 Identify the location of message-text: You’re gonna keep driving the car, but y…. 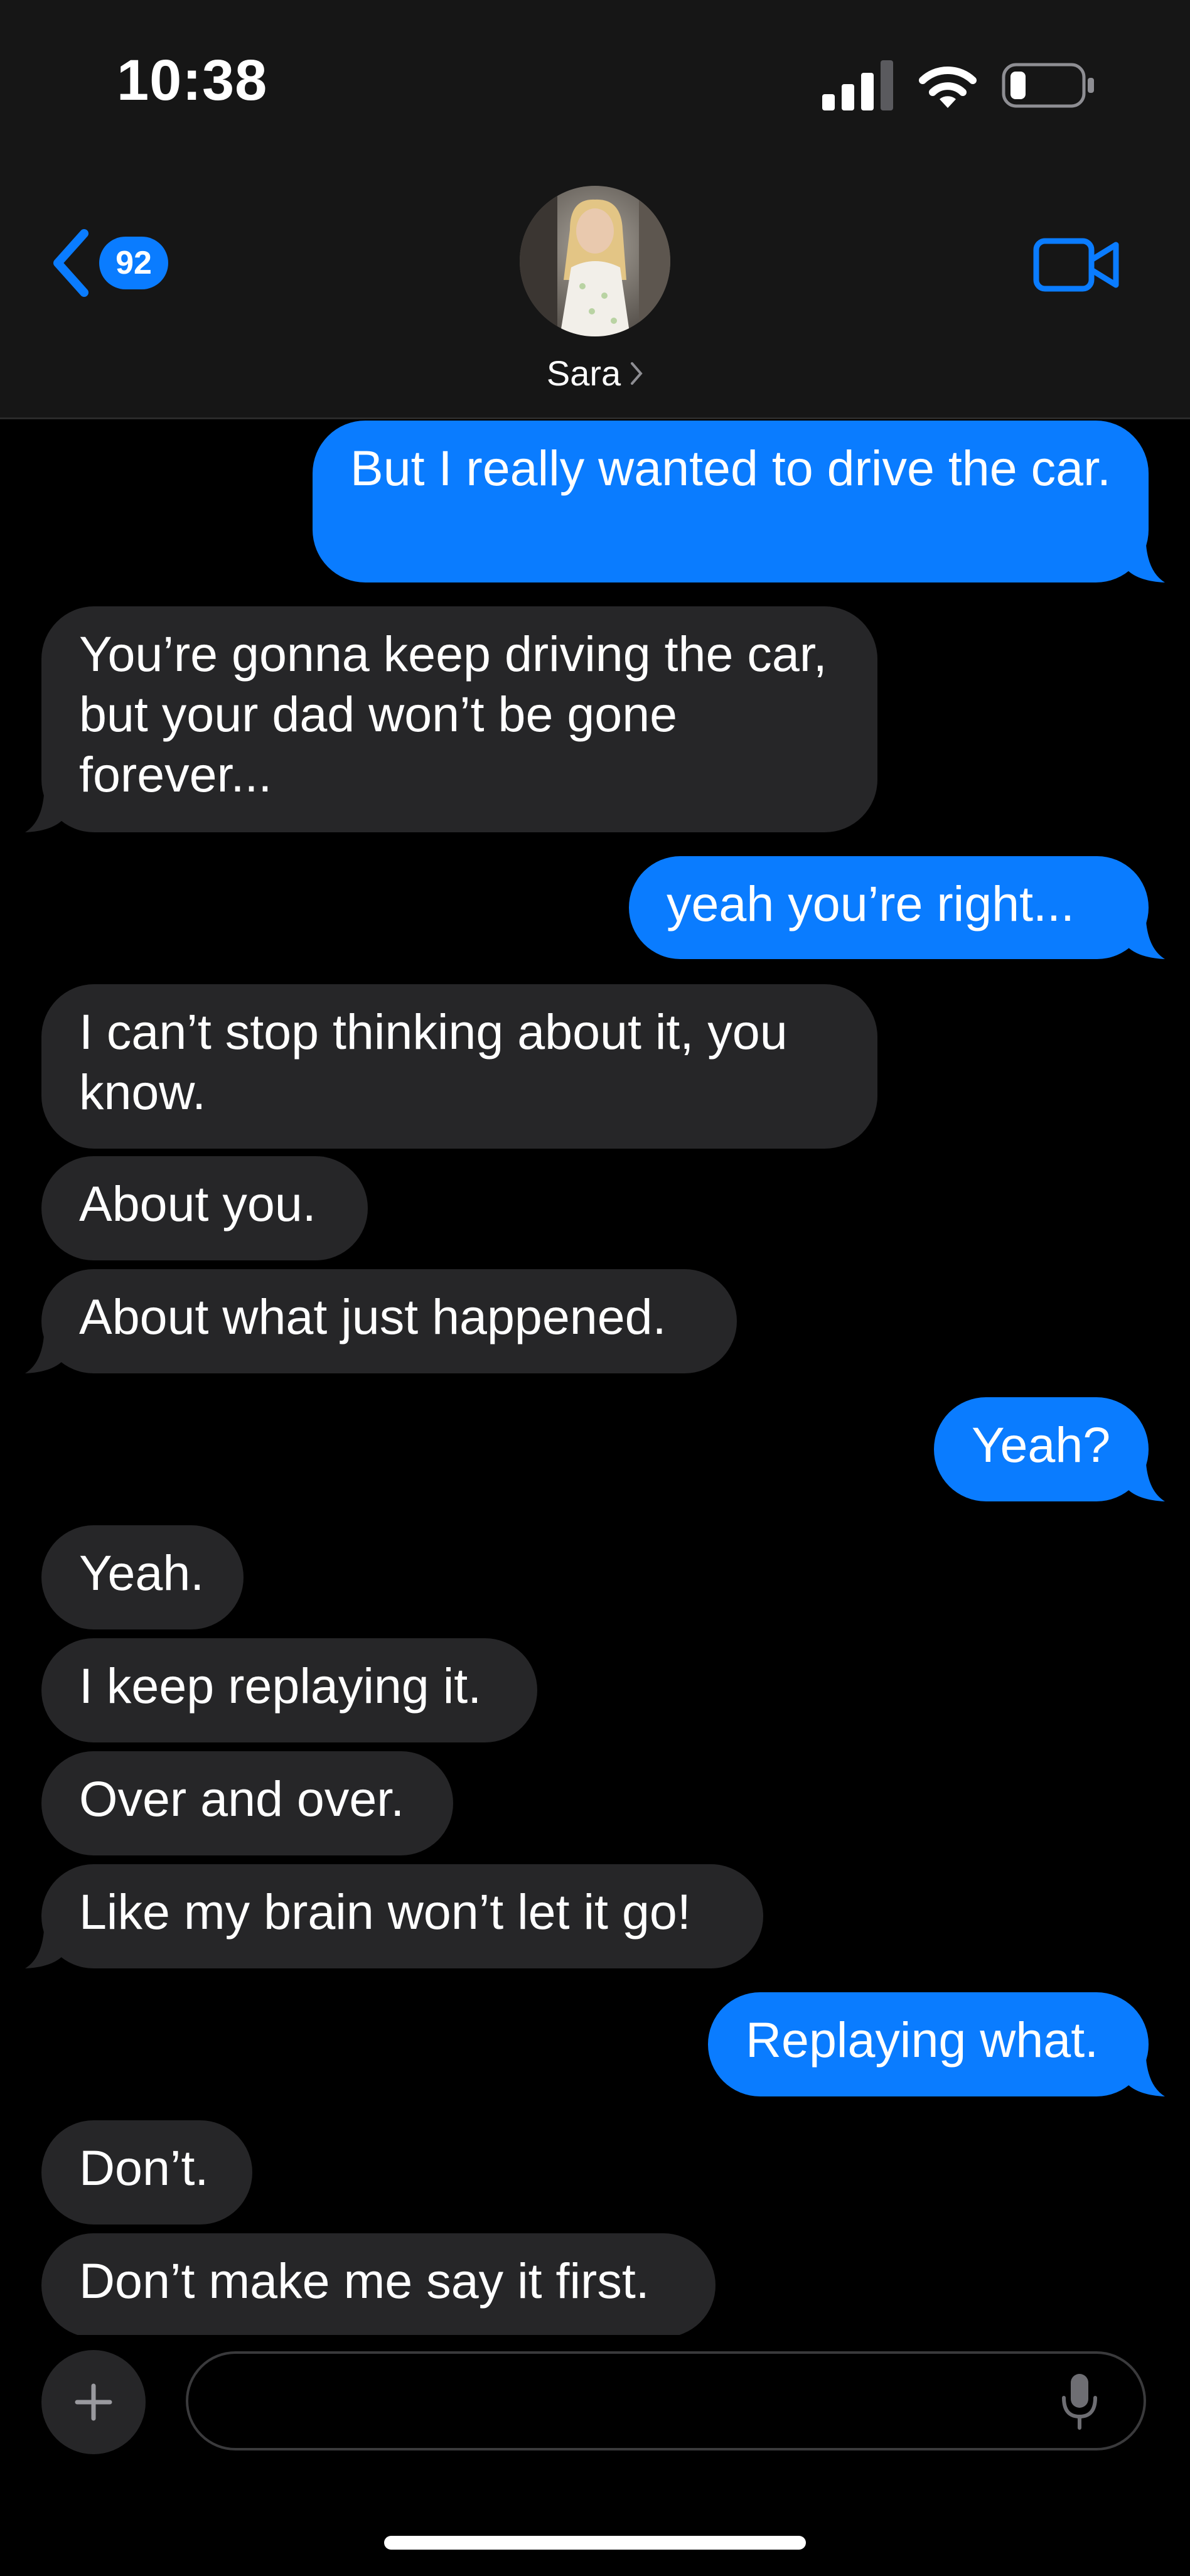
(453, 714).